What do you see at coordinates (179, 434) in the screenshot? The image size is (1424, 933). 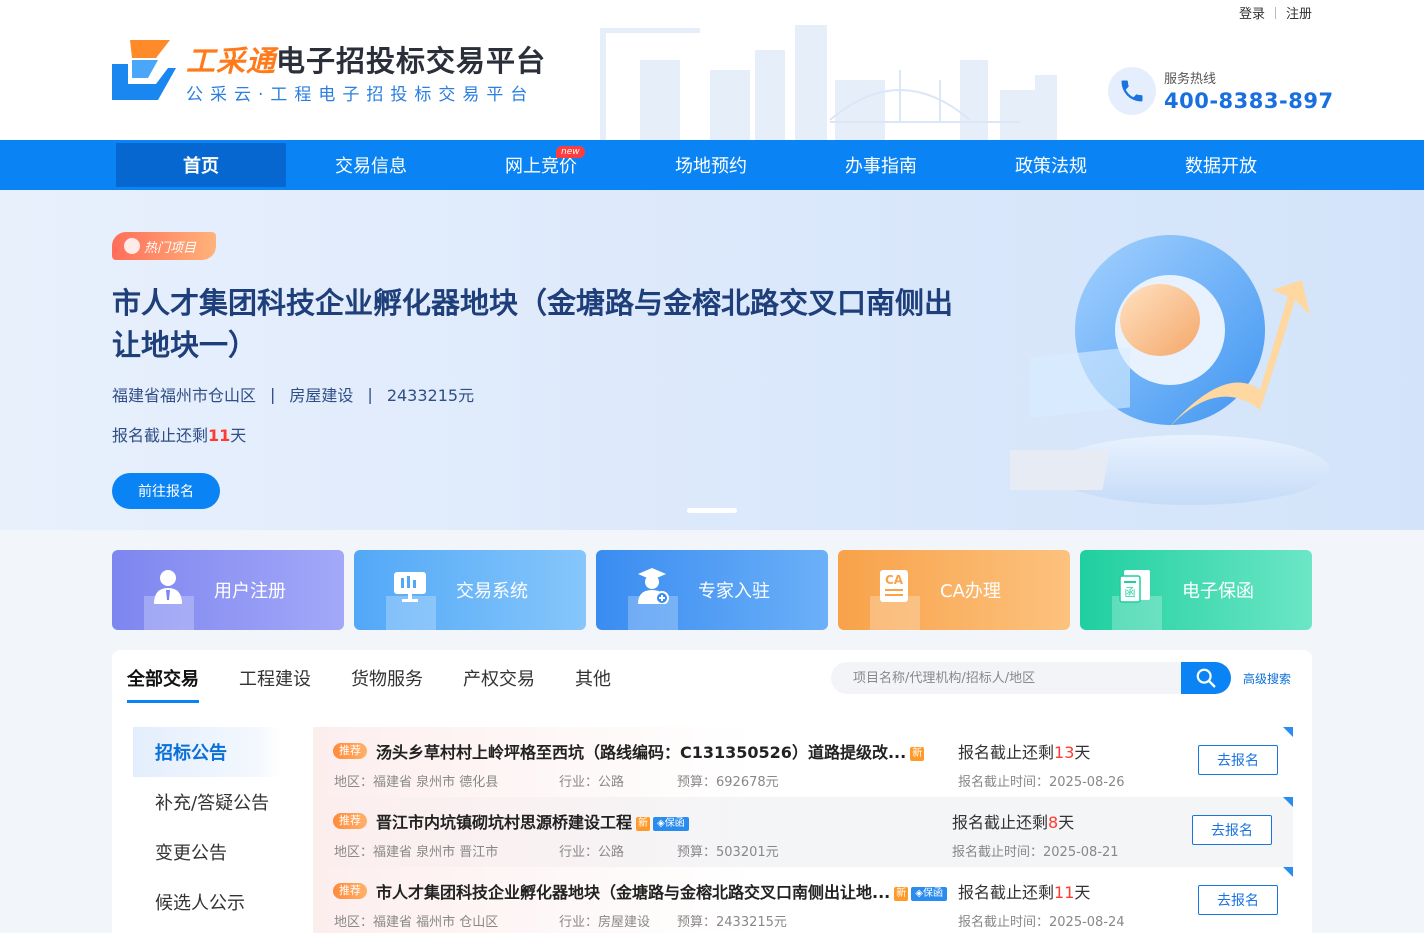 I see `banner-deadline: 报名截止还剩11天` at bounding box center [179, 434].